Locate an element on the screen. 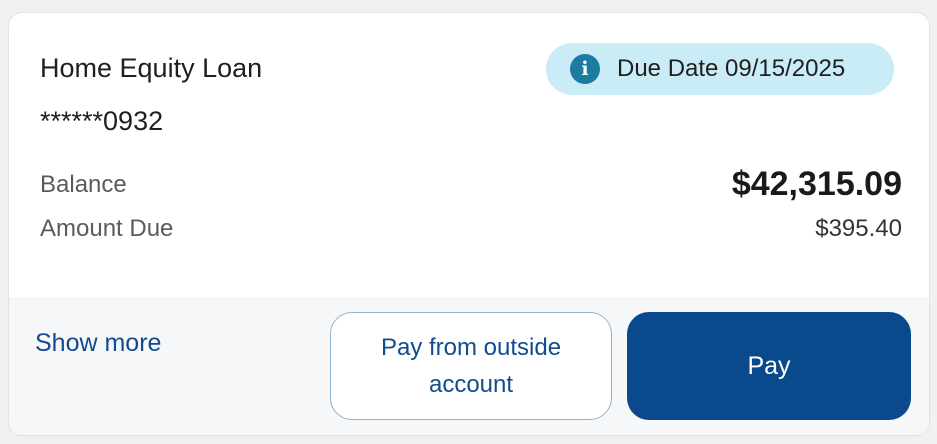  pay-from-outside-account-button: Pay from outside account is located at coordinates (471, 366).